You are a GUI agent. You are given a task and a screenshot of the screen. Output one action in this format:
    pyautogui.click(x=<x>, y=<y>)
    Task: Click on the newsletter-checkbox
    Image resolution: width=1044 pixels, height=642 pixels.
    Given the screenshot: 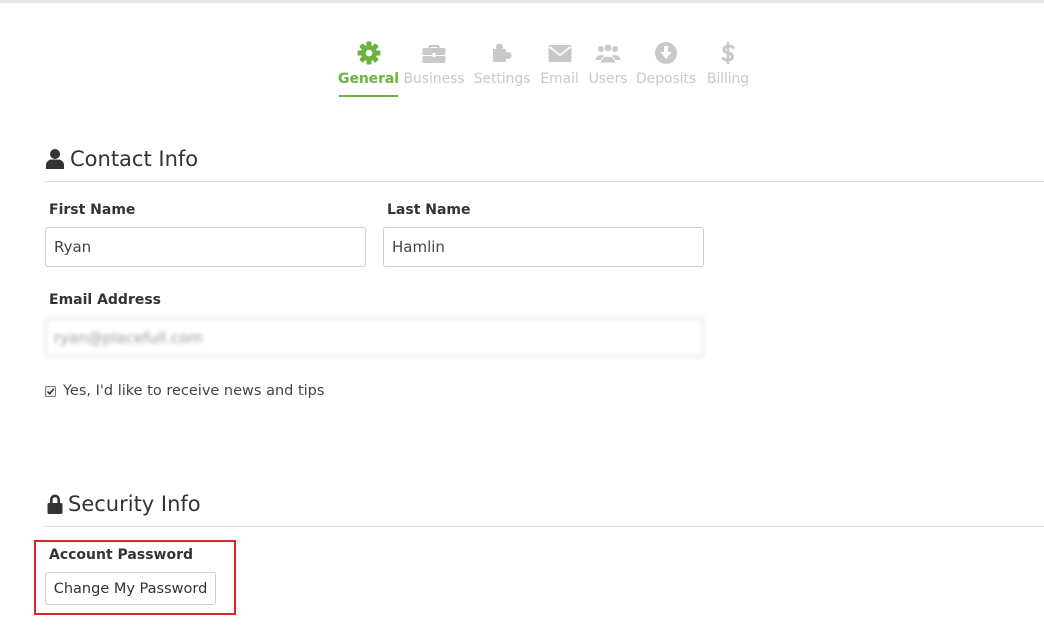 What is the action you would take?
    pyautogui.click(x=50, y=391)
    